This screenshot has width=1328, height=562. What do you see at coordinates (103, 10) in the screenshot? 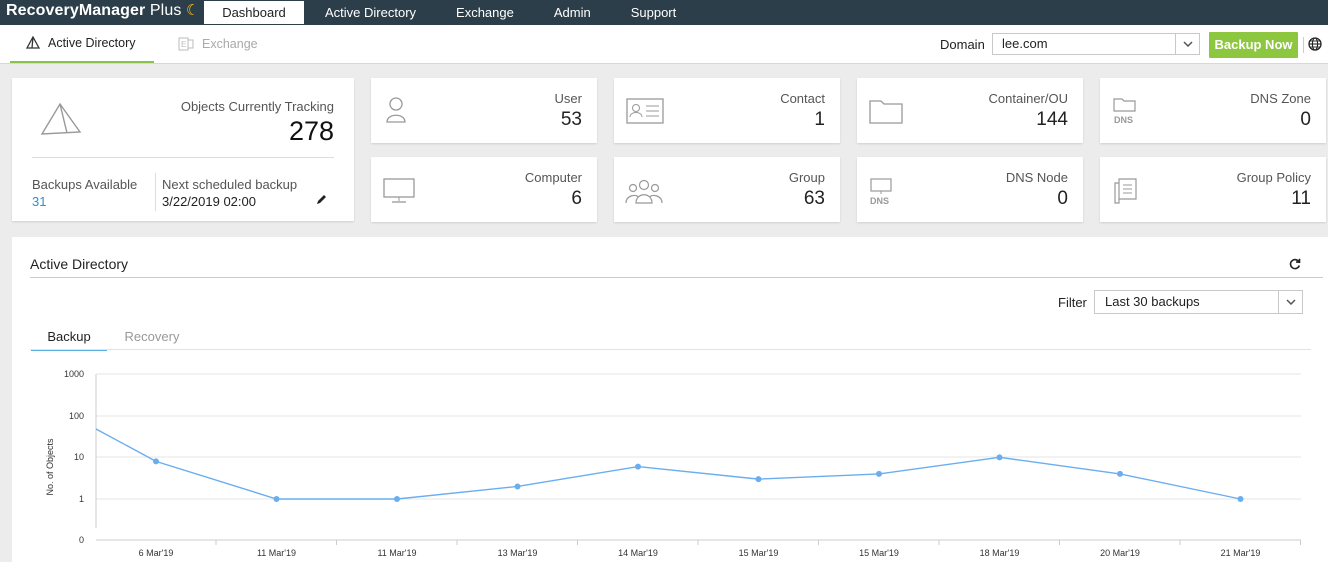
I see `app-logo: RecoveryManager Plus ☾` at bounding box center [103, 10].